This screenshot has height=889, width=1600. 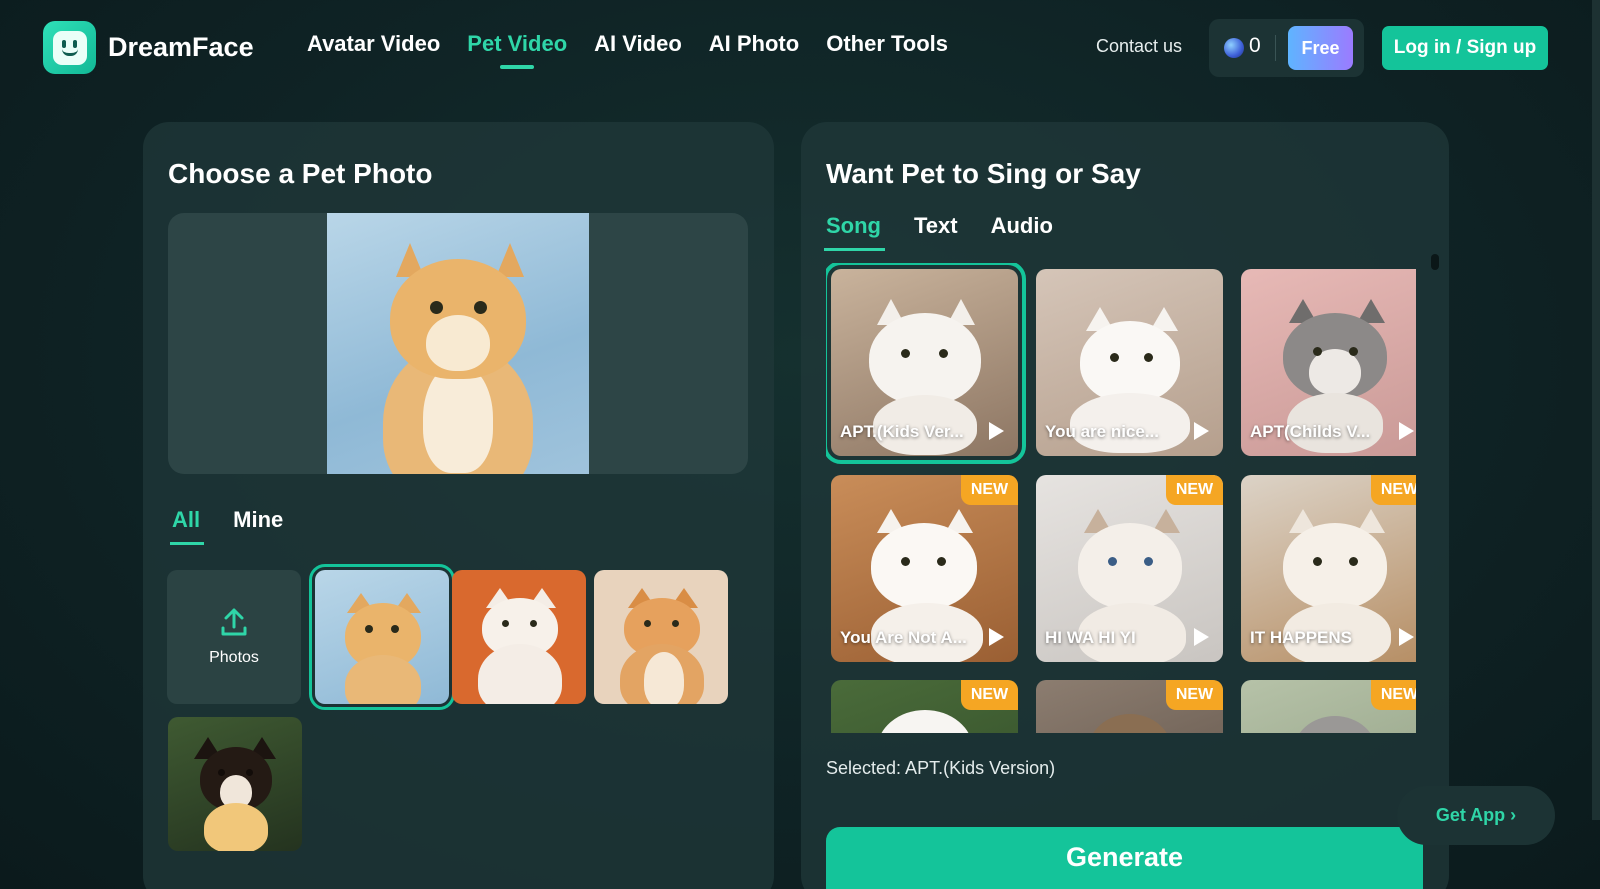 I want to click on upload-photo-button: Photos, so click(x=234, y=637).